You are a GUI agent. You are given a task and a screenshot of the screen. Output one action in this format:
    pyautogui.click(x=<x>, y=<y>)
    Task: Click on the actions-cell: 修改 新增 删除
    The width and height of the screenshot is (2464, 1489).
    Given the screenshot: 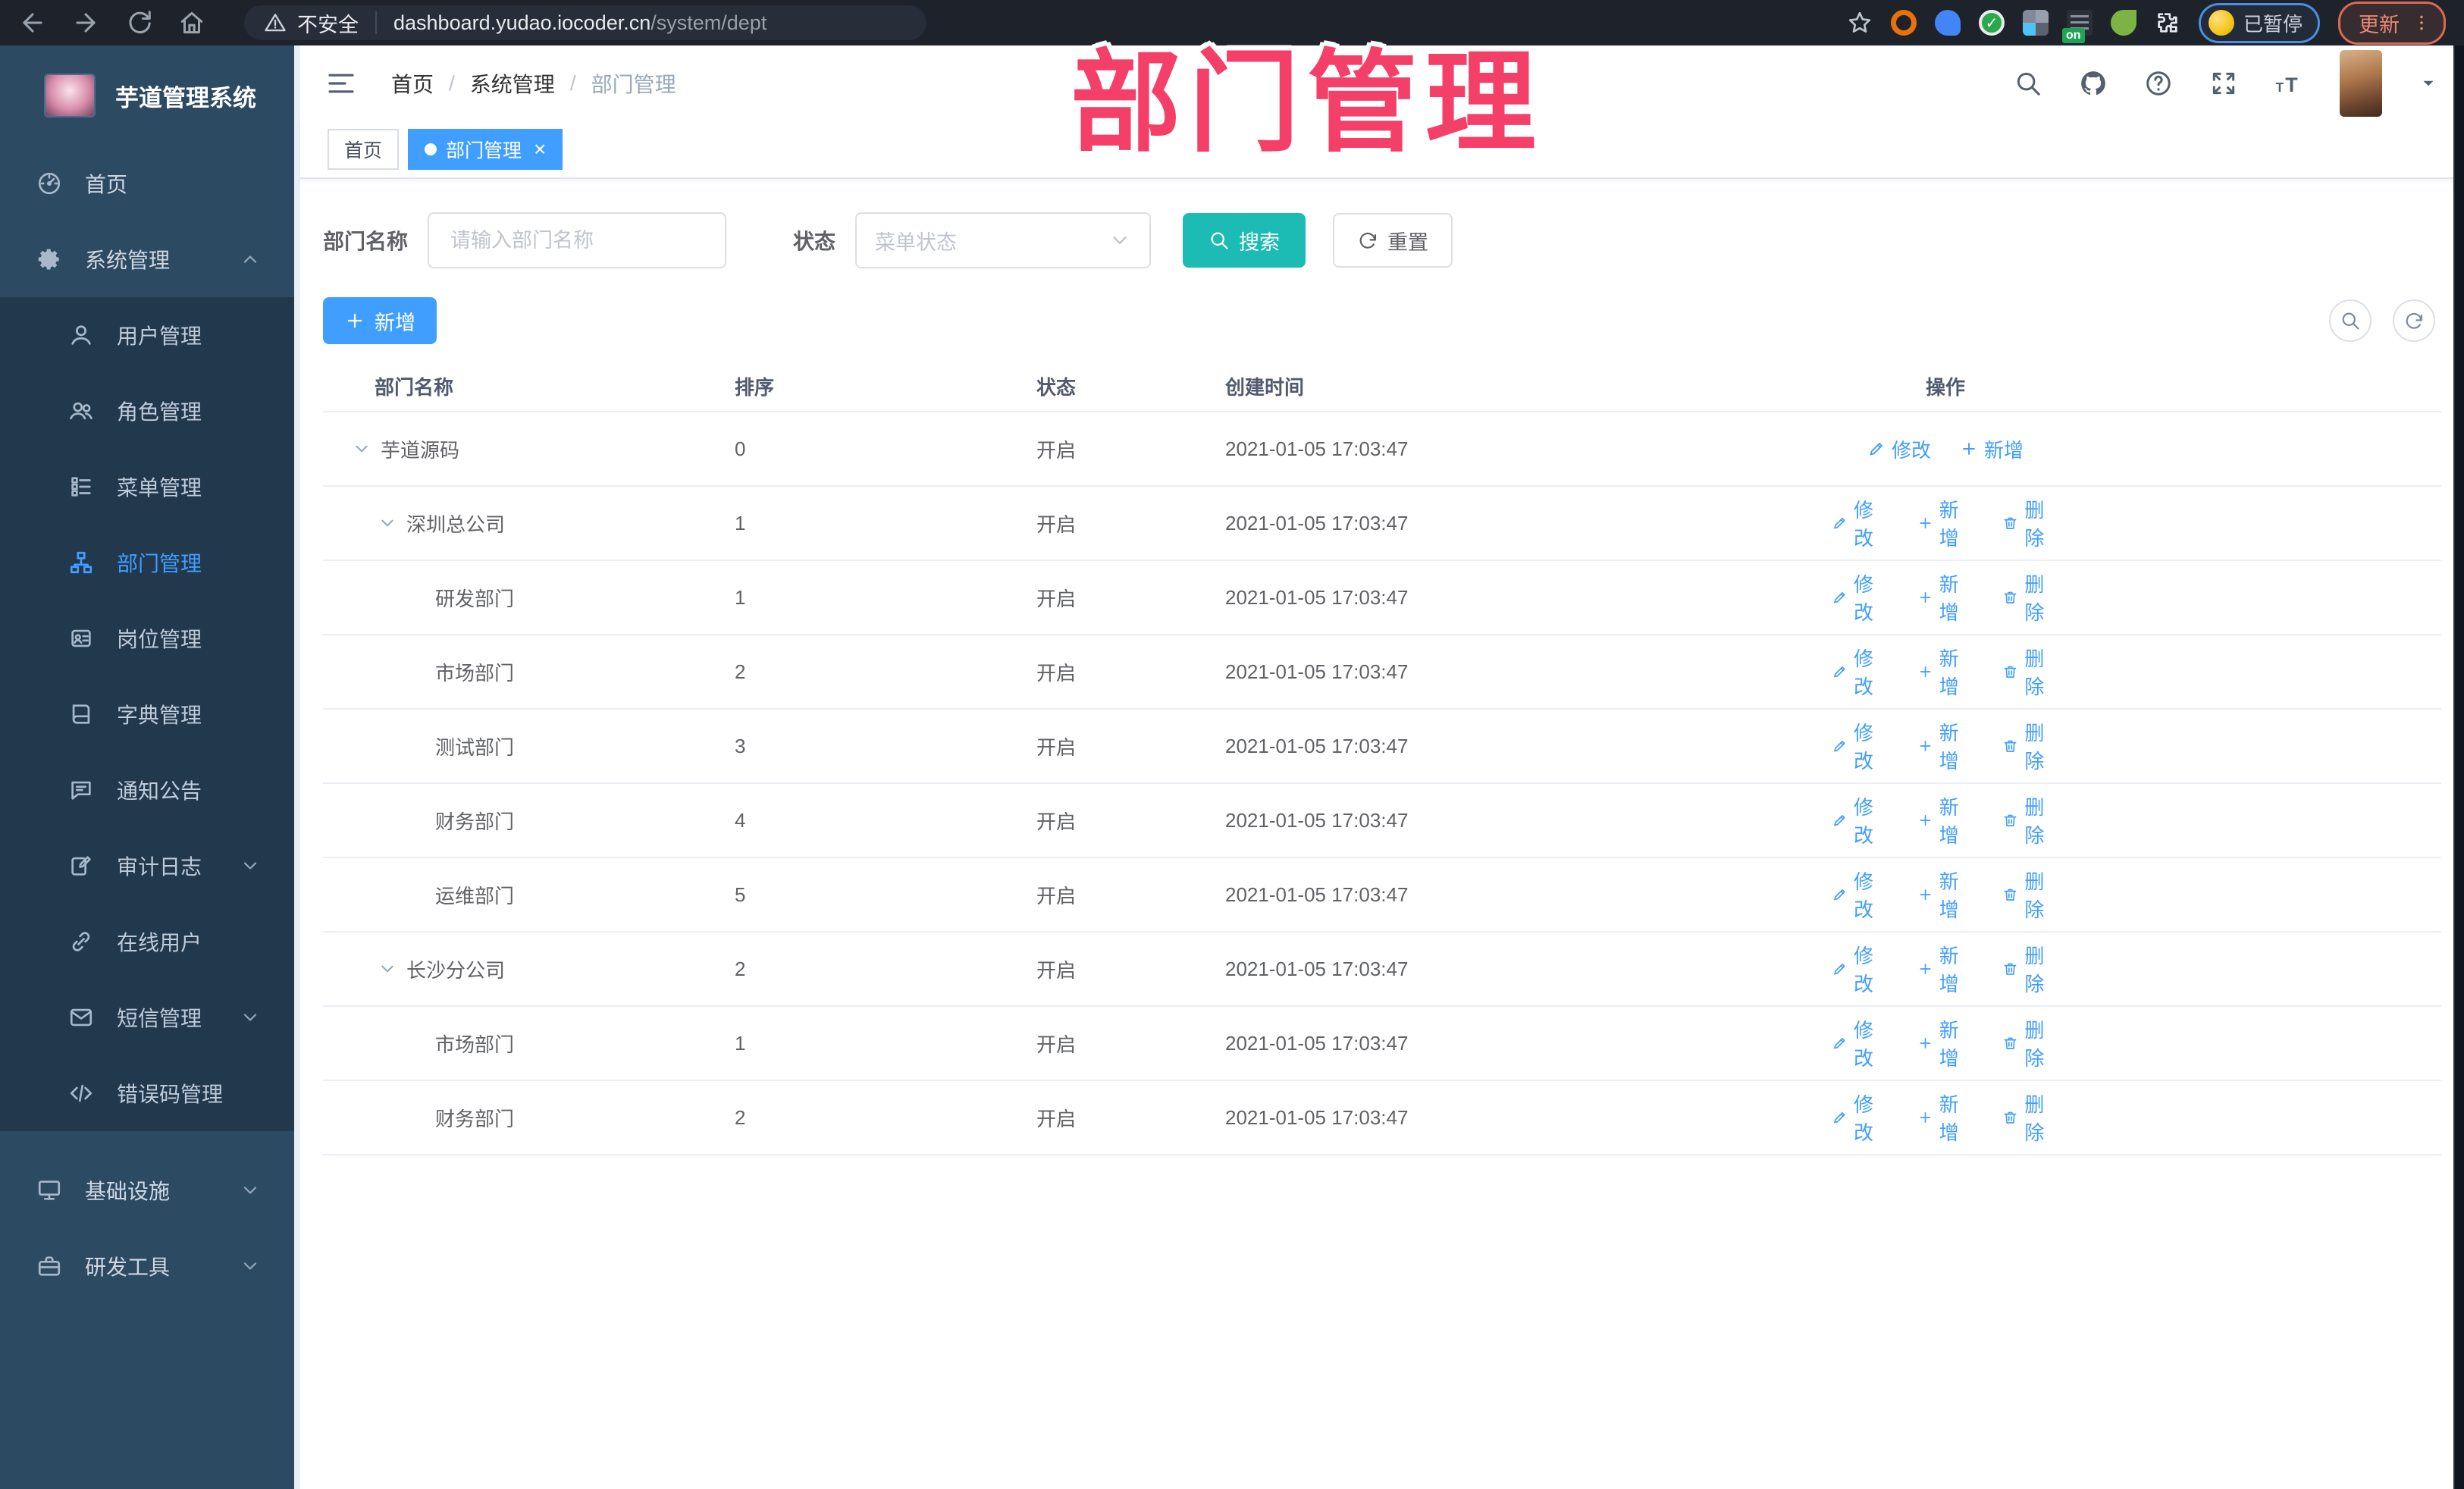 What is the action you would take?
    pyautogui.click(x=1946, y=523)
    